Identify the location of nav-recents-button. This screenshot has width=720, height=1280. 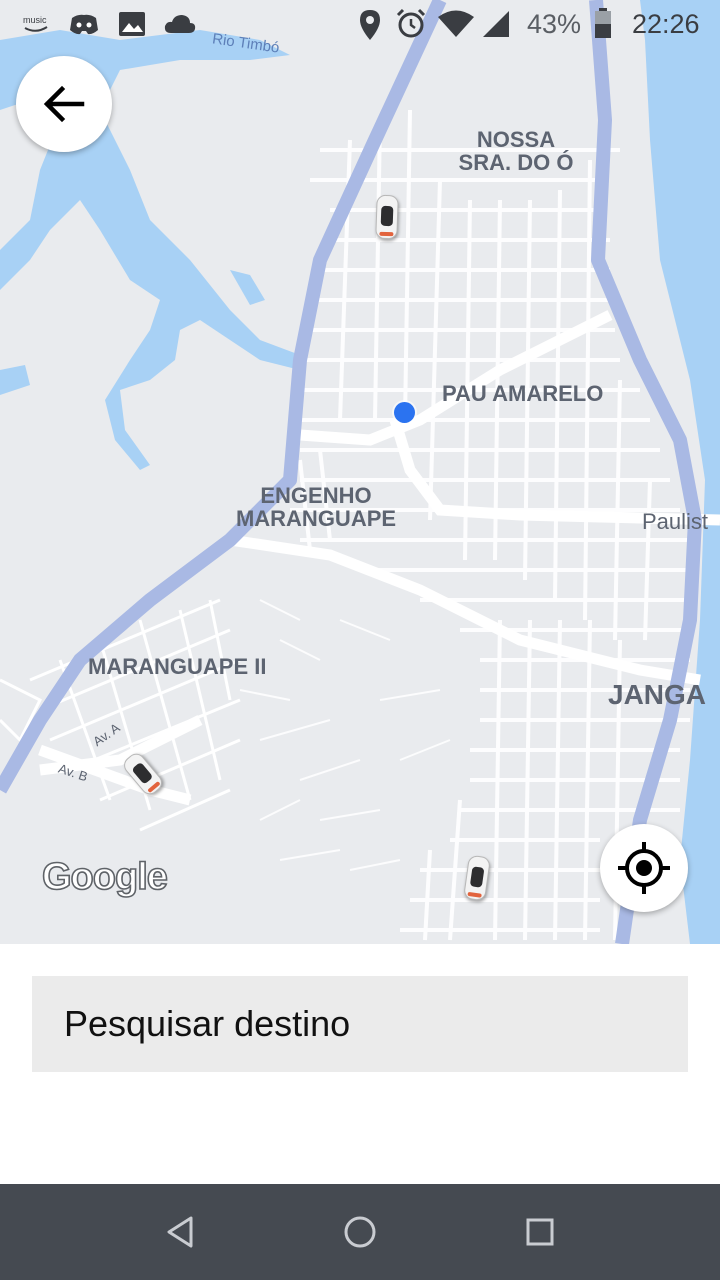
(540, 1232).